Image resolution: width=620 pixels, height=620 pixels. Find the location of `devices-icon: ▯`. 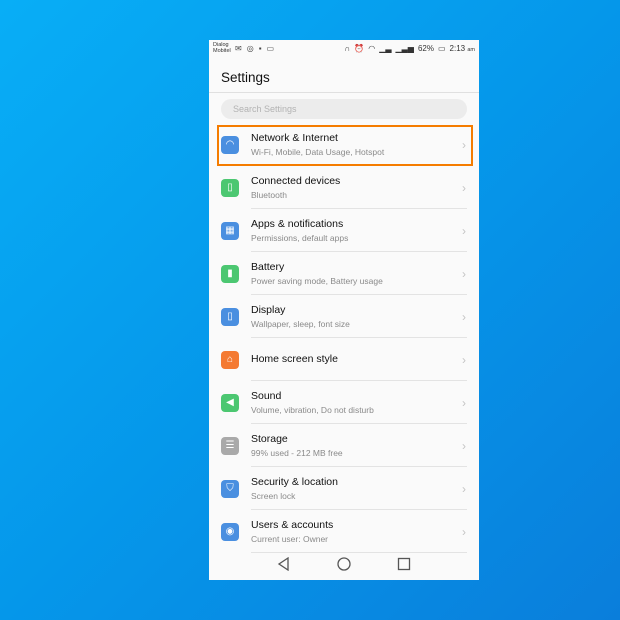

devices-icon: ▯ is located at coordinates (230, 187).